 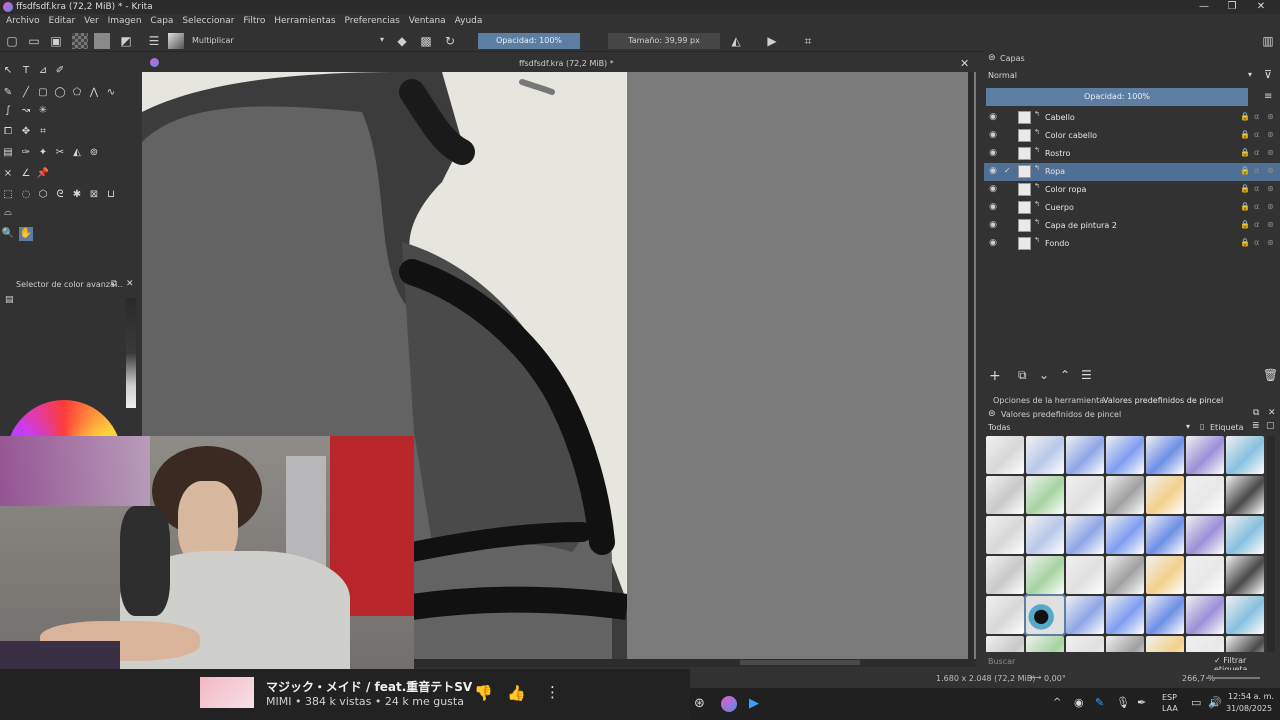 What do you see at coordinates (26, 174) in the screenshot?
I see `measure-tool-icon: ∠` at bounding box center [26, 174].